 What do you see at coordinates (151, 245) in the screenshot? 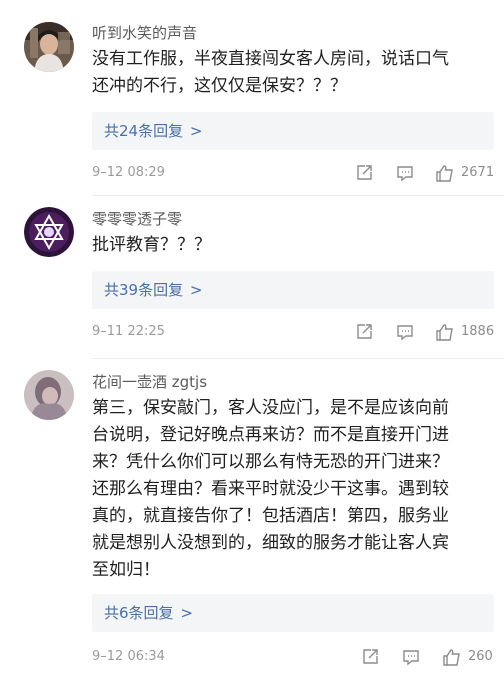
I see `comment-line: 批评教育？？？` at bounding box center [151, 245].